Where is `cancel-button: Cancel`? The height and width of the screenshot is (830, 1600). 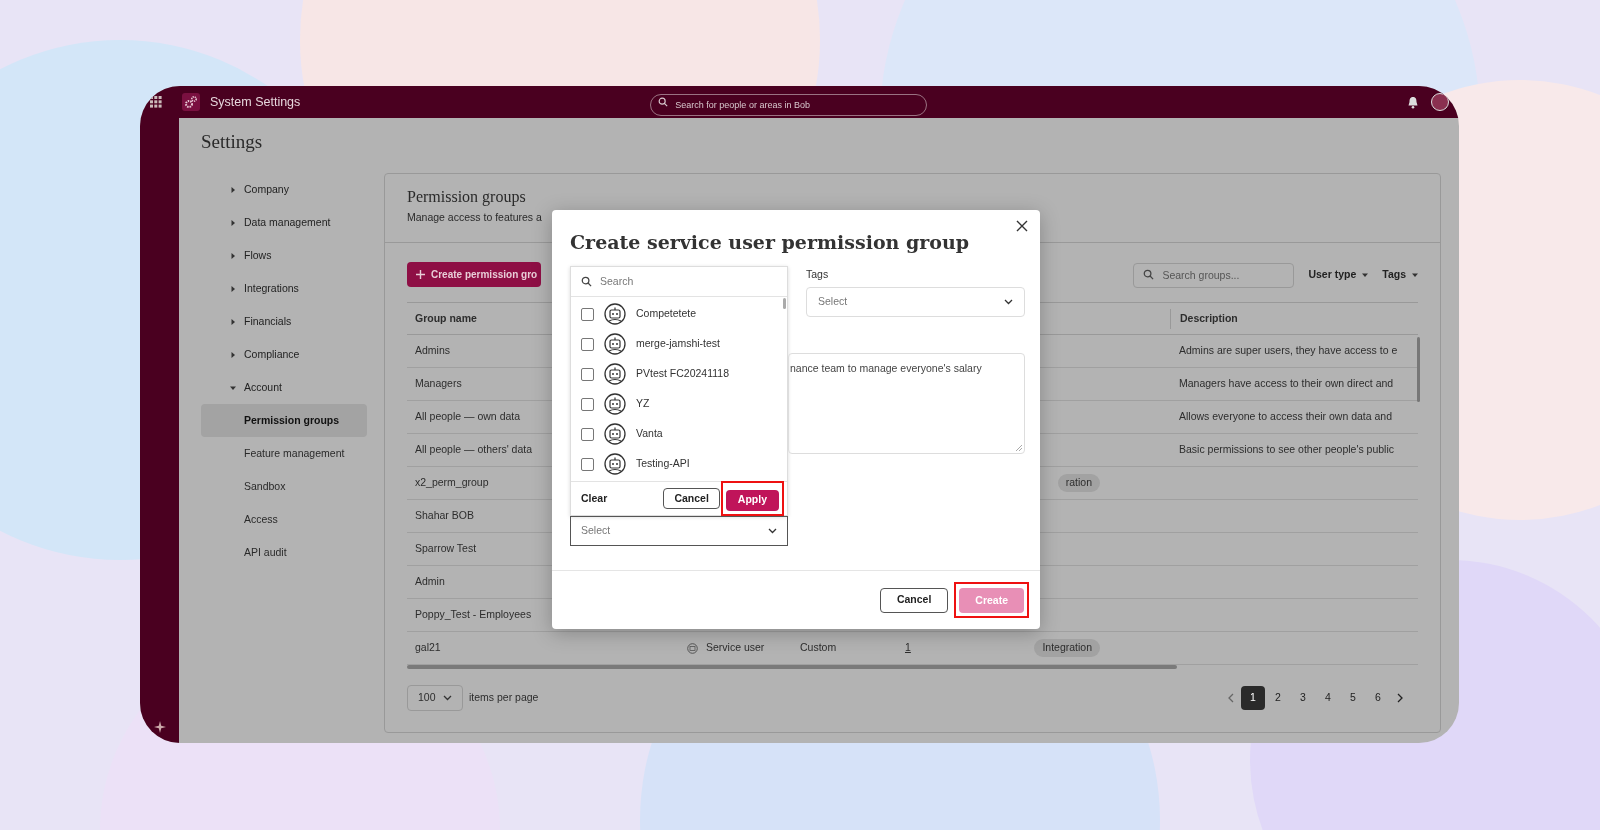
cancel-button: Cancel is located at coordinates (914, 600).